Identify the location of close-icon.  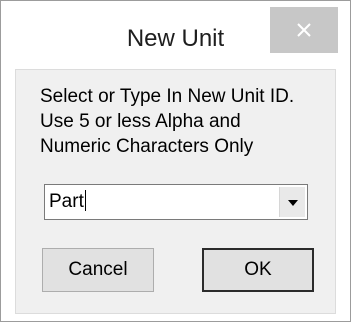
(304, 30).